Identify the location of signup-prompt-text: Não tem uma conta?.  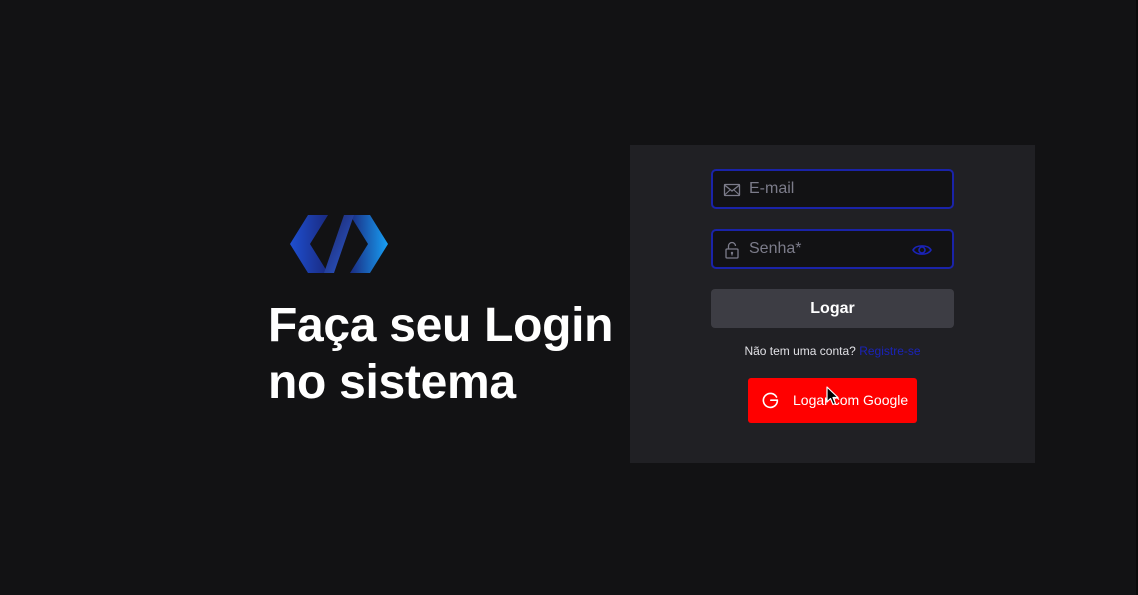
(800, 351).